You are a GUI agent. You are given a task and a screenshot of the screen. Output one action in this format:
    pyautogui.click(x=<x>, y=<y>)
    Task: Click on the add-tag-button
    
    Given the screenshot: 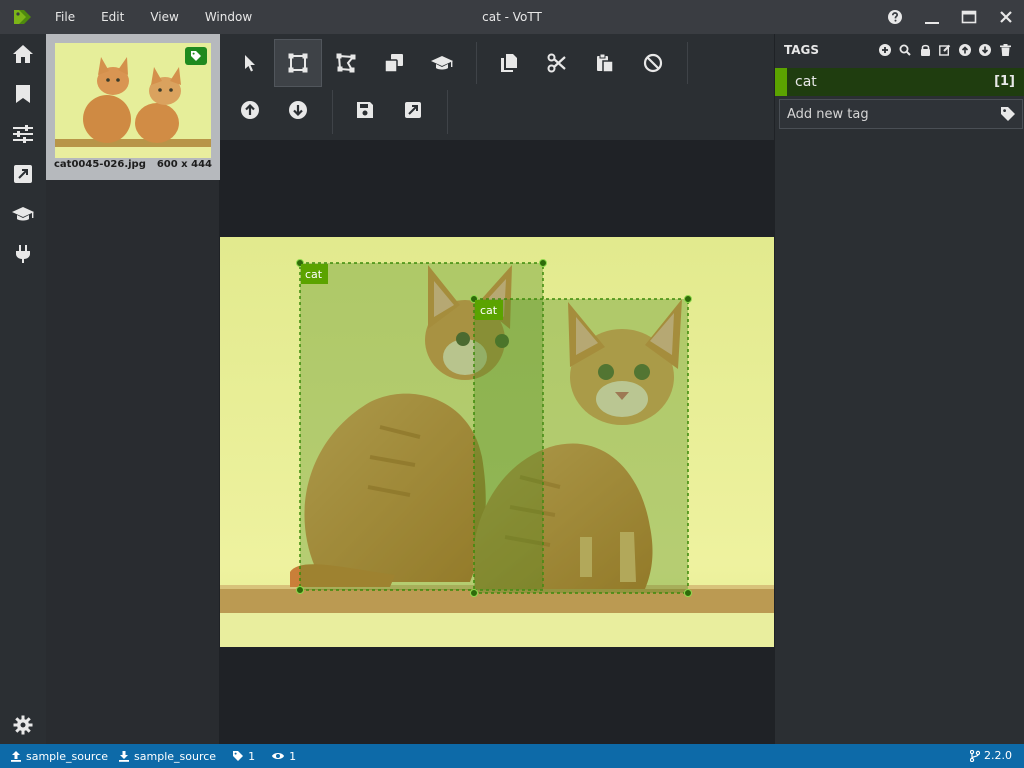 What is the action you would take?
    pyautogui.click(x=885, y=50)
    